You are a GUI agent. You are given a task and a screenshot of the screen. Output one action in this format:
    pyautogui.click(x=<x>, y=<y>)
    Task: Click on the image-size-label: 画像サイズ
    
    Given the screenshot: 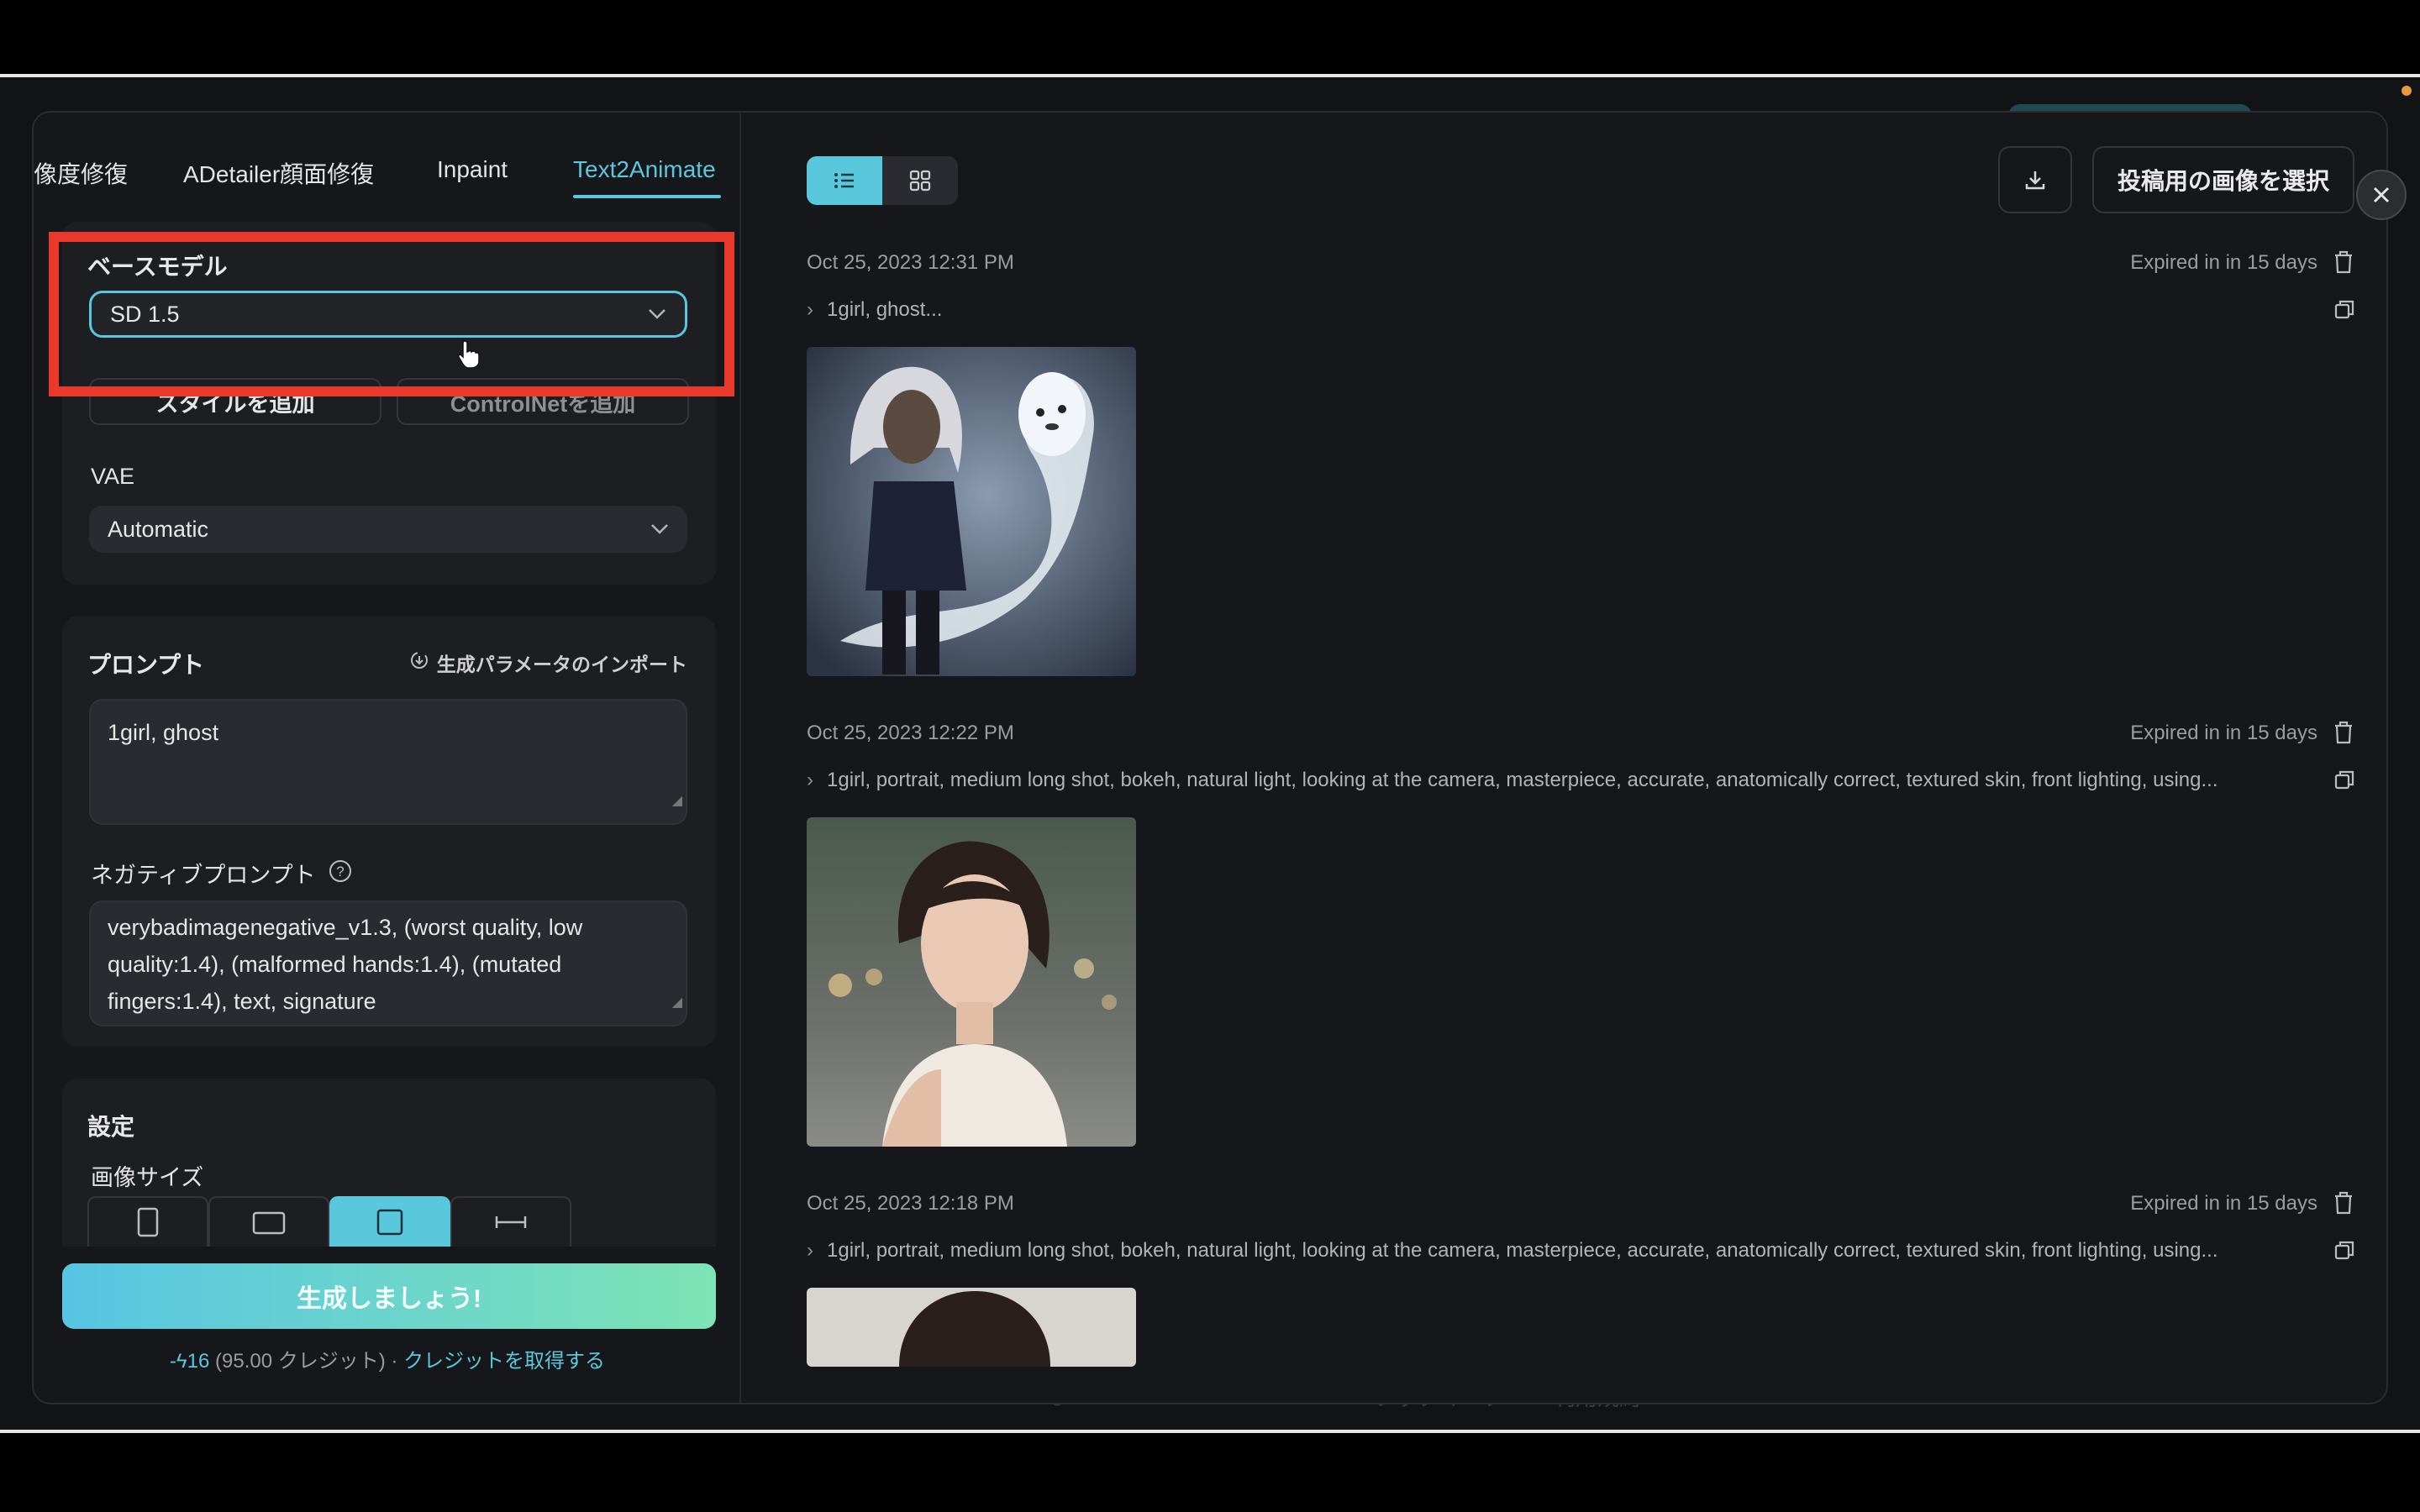 What is the action you would take?
    pyautogui.click(x=147, y=1177)
    